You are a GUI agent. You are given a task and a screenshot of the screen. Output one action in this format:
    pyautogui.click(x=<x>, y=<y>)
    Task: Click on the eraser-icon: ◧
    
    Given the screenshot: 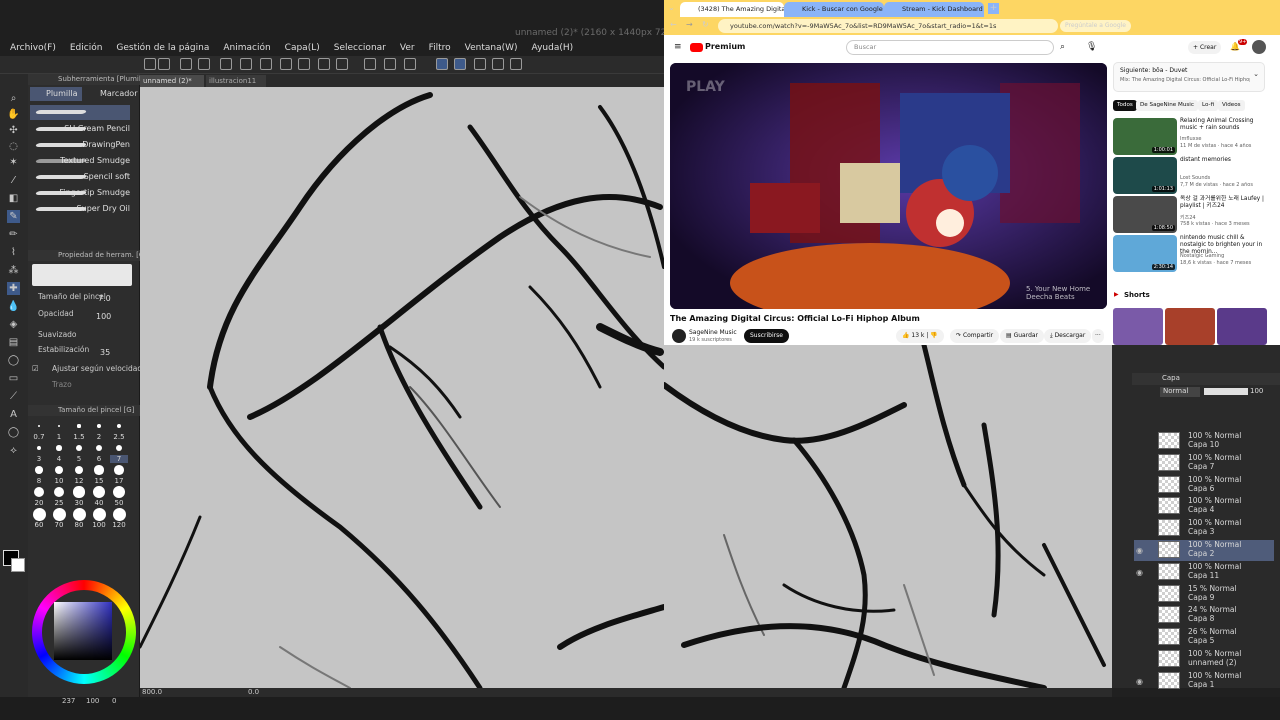 What is the action you would take?
    pyautogui.click(x=13, y=198)
    